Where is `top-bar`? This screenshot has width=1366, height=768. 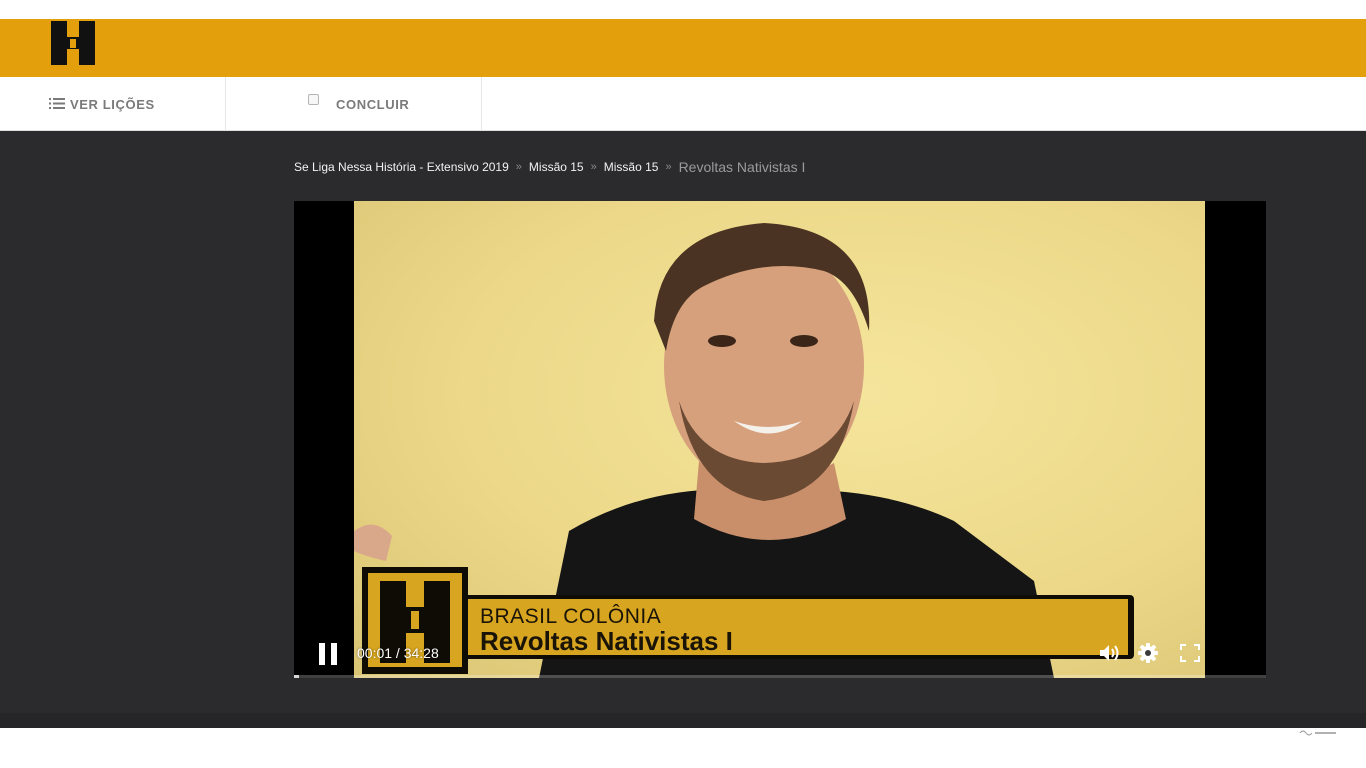
top-bar is located at coordinates (683, 9).